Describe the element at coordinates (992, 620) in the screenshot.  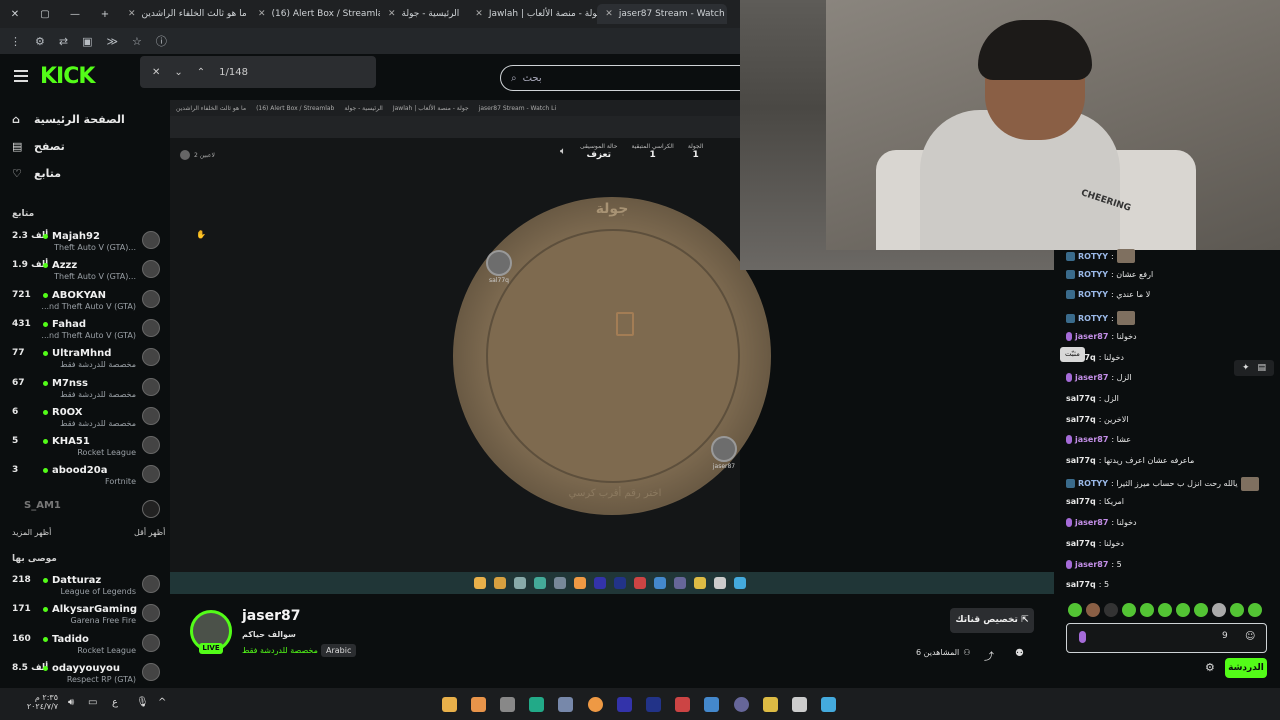
I see `customize-channel-button: تخصيص قناتك ⇱` at that location.